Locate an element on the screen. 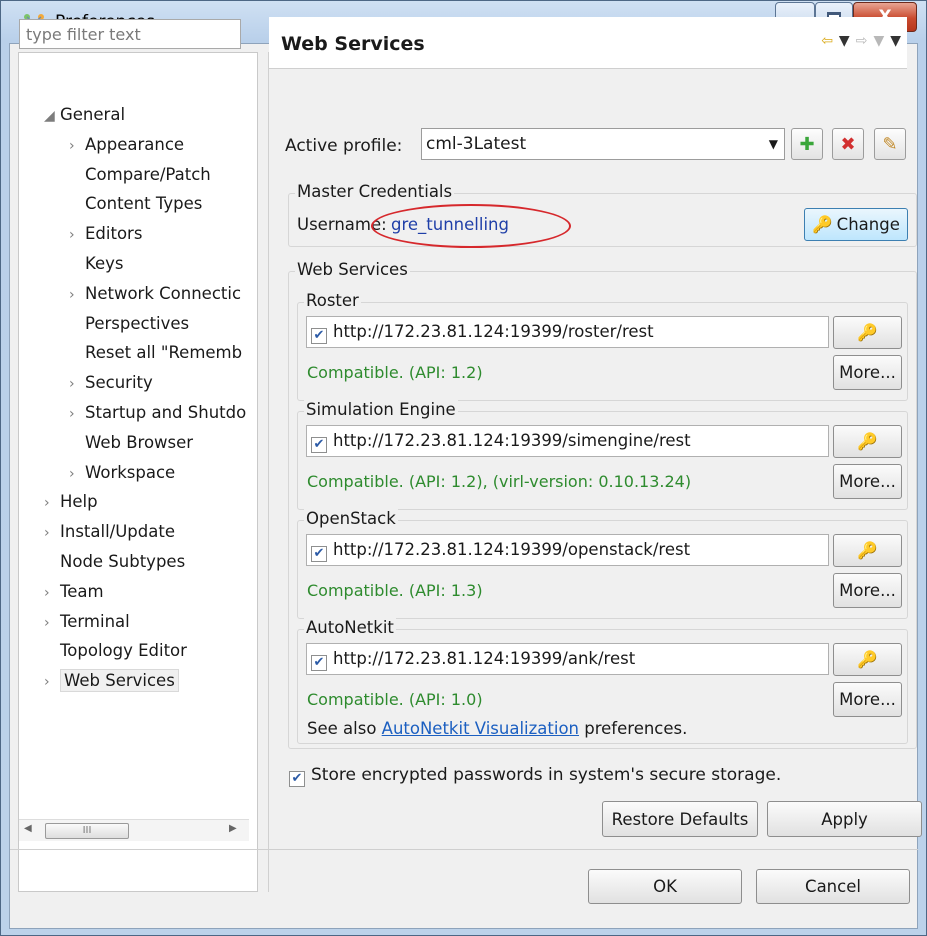  tree-item: › Editors is located at coordinates (105, 234).